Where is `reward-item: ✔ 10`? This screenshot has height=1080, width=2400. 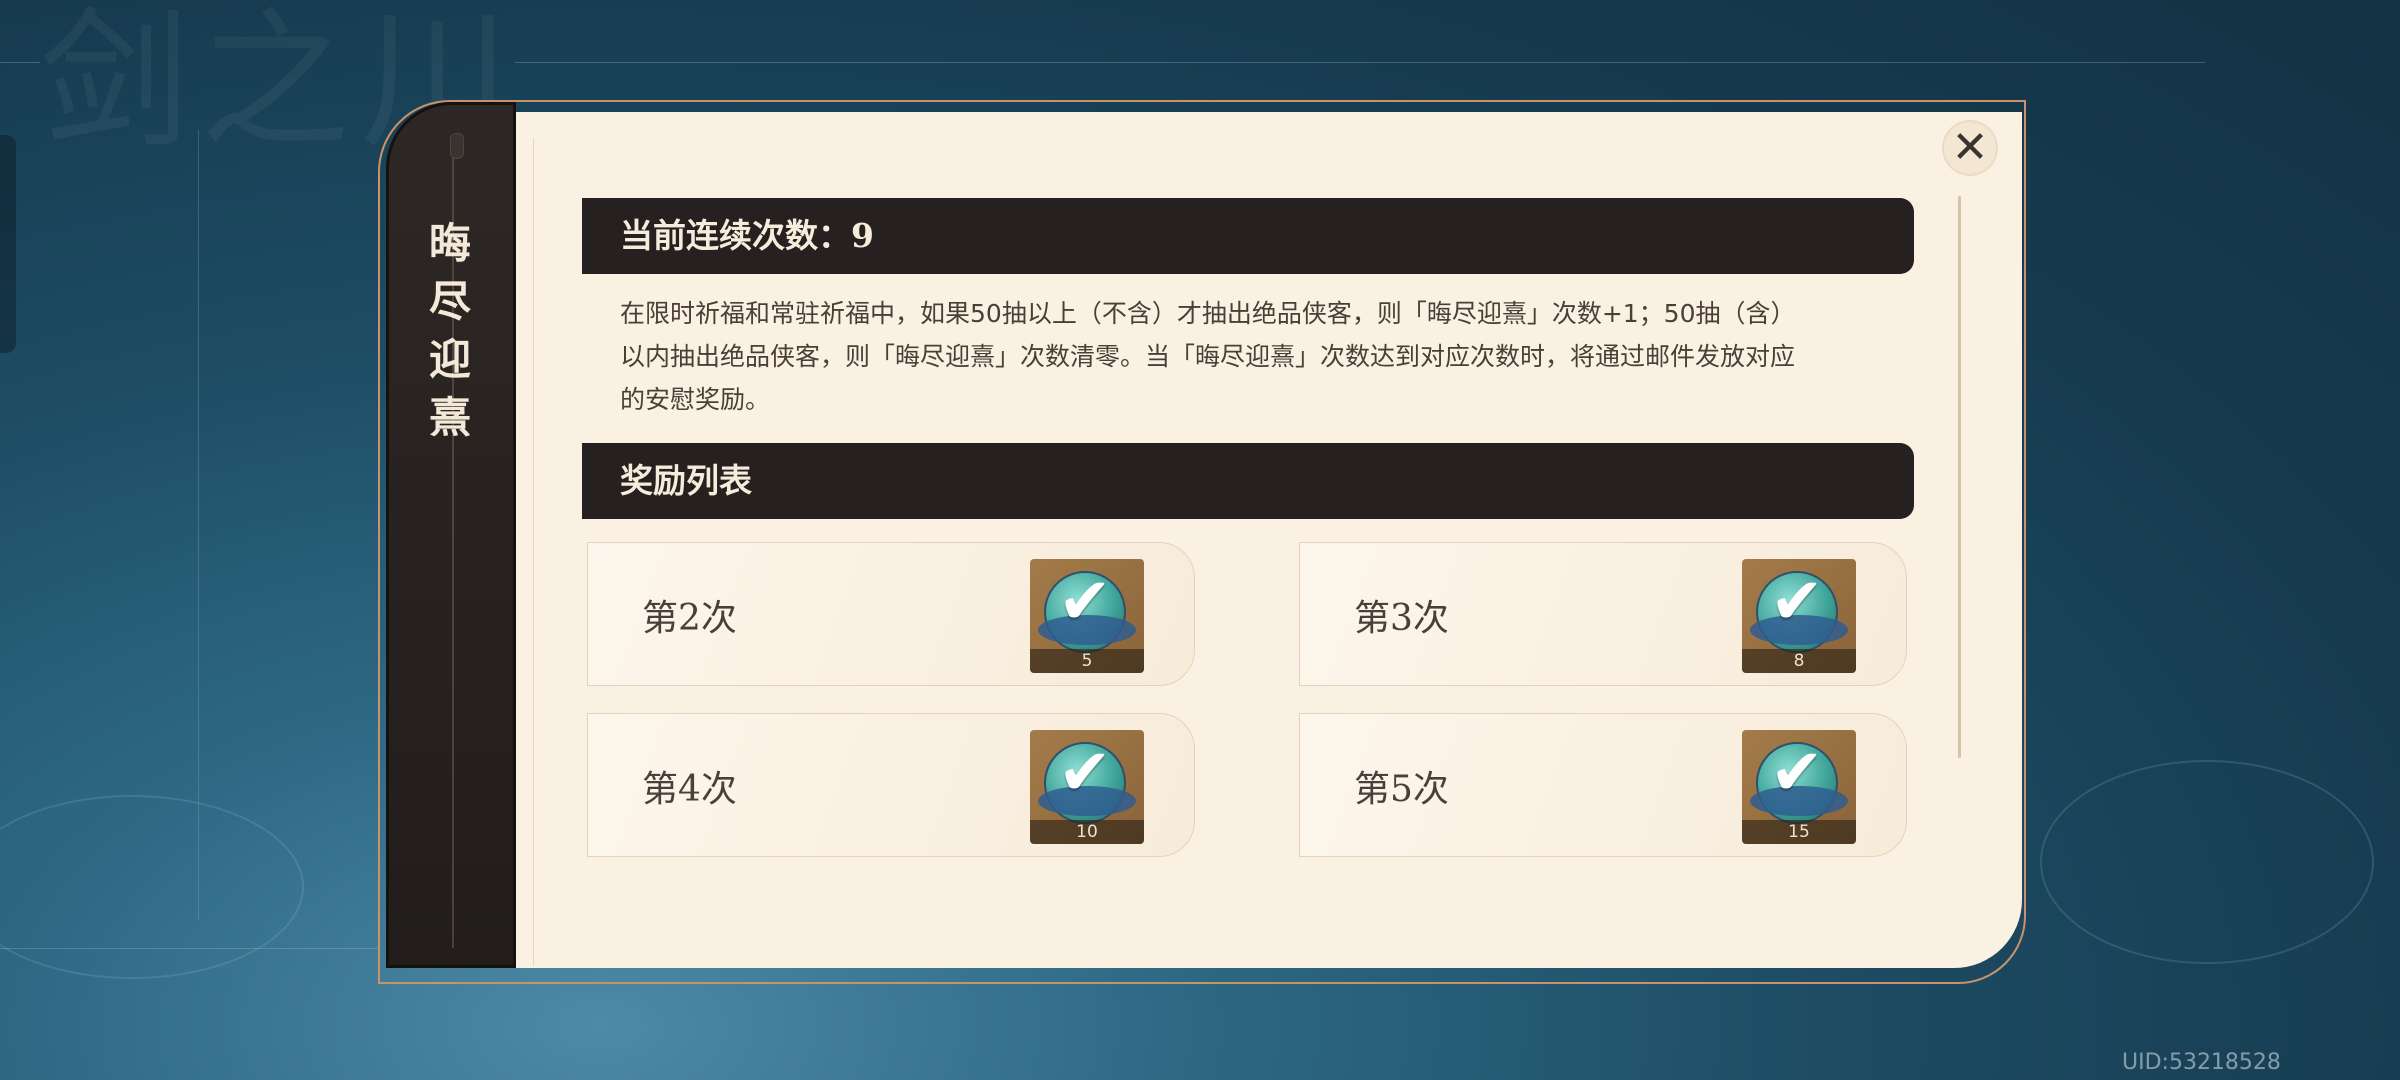 reward-item: ✔ 10 is located at coordinates (1087, 787).